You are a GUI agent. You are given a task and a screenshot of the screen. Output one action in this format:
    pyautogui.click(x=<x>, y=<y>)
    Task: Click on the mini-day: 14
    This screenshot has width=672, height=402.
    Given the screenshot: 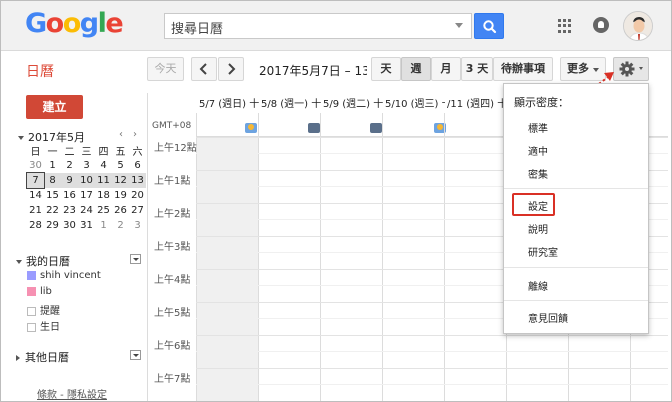 What is the action you would take?
    pyautogui.click(x=35, y=195)
    